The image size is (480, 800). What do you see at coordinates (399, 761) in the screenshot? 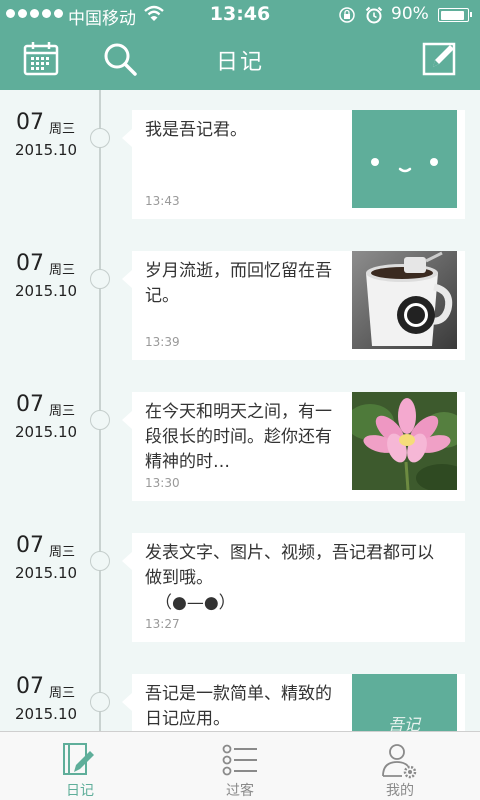
I see `profile-settings-icon` at bounding box center [399, 761].